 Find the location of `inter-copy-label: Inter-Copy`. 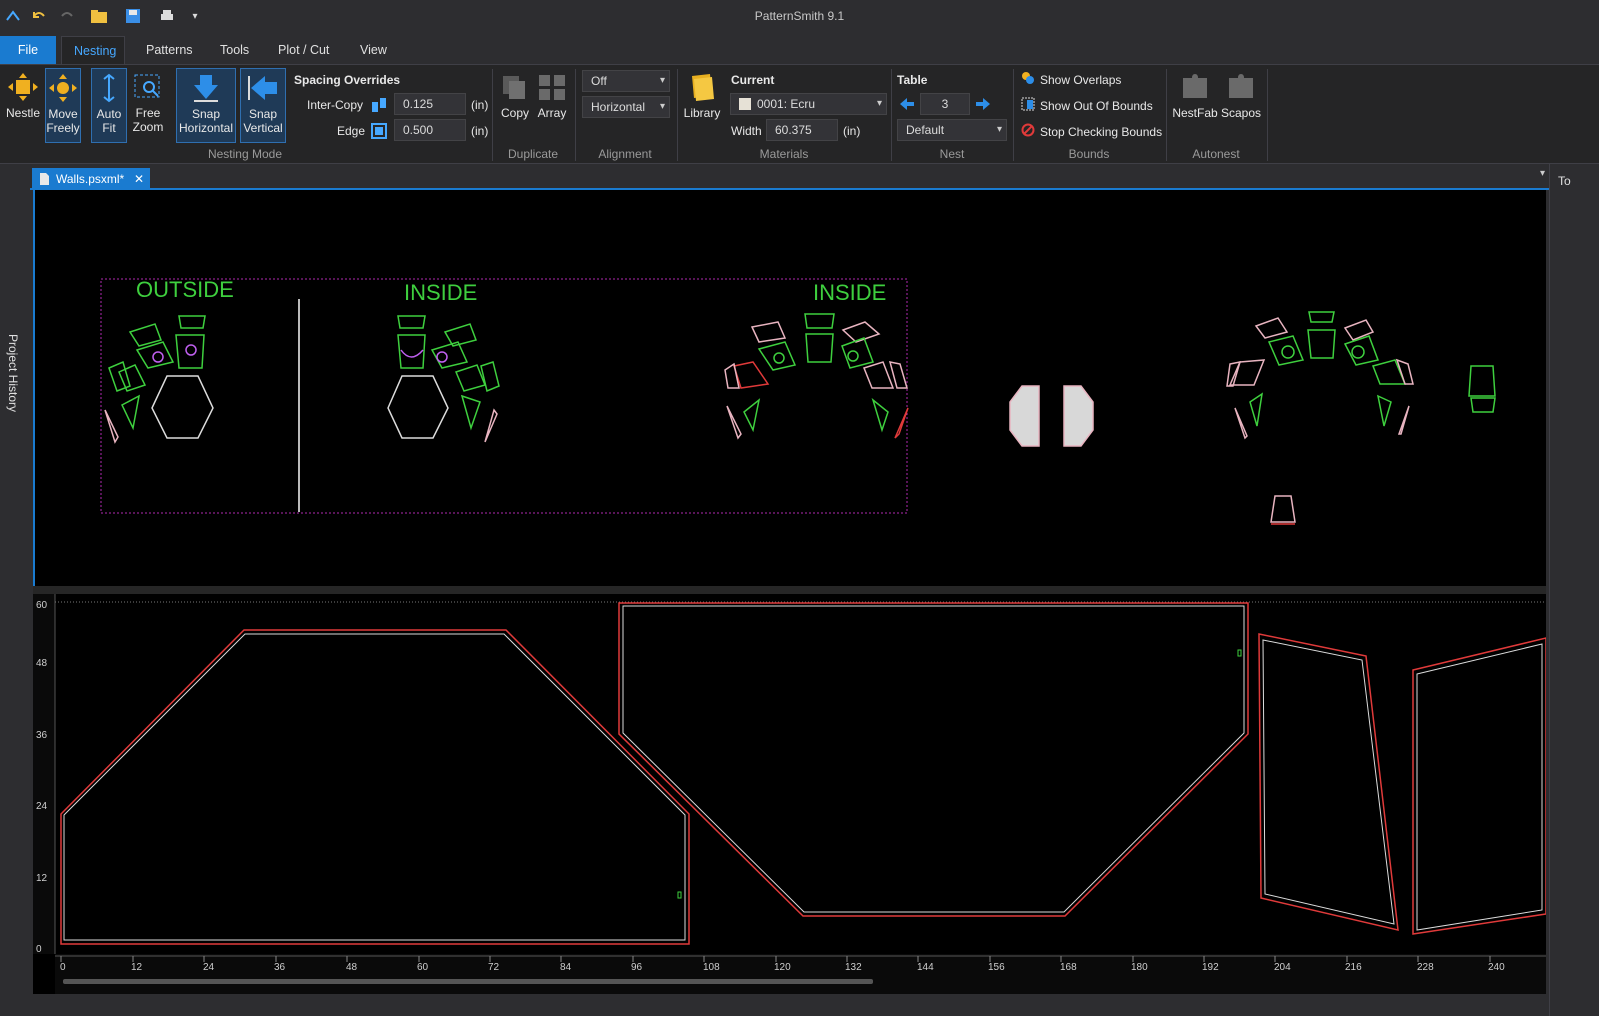

inter-copy-label: Inter-Copy is located at coordinates (335, 105).